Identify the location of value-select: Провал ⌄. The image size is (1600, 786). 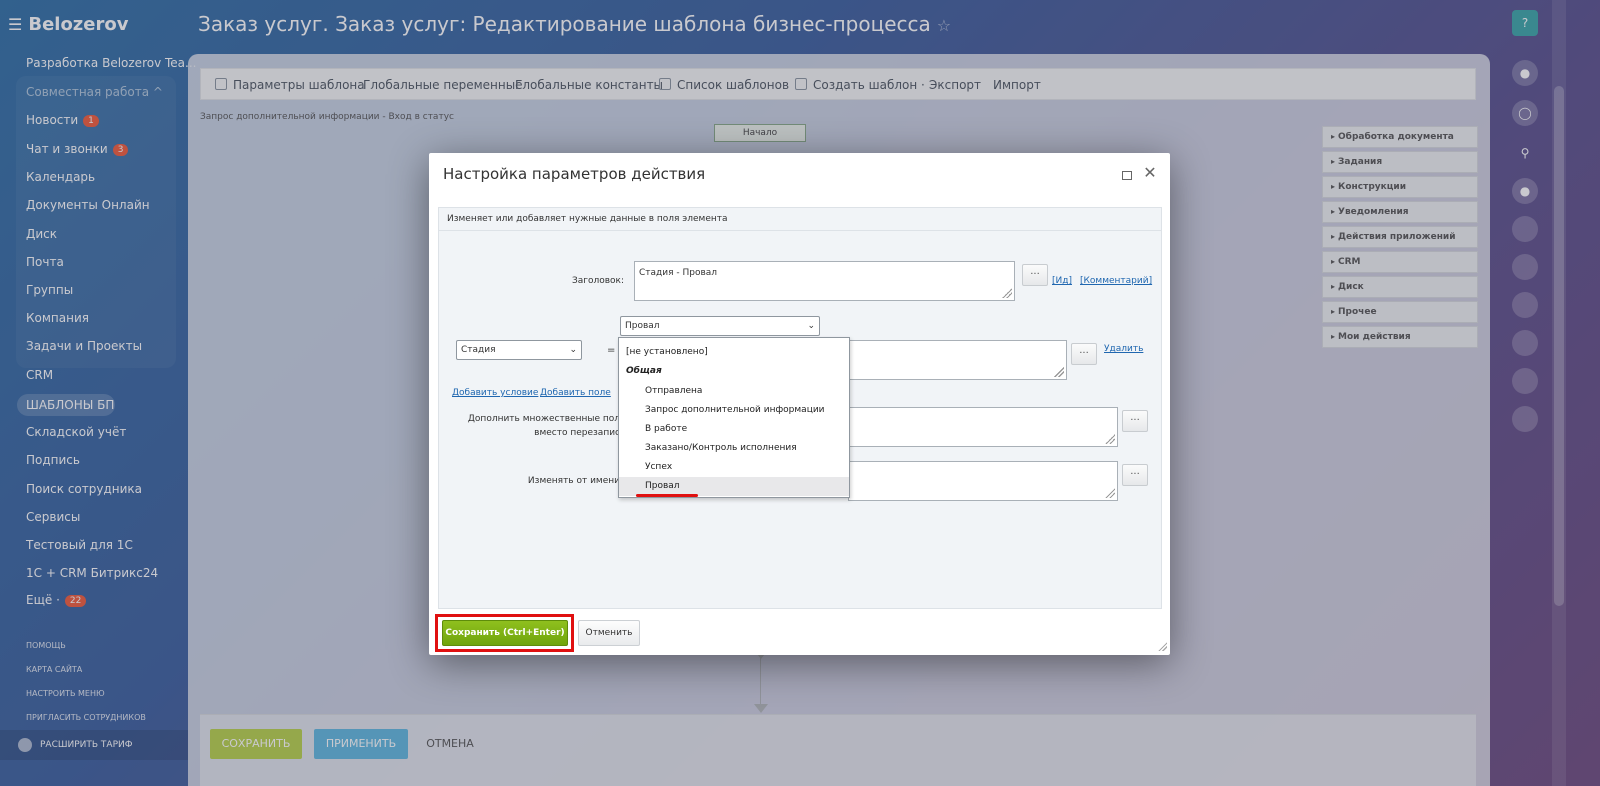
(720, 326).